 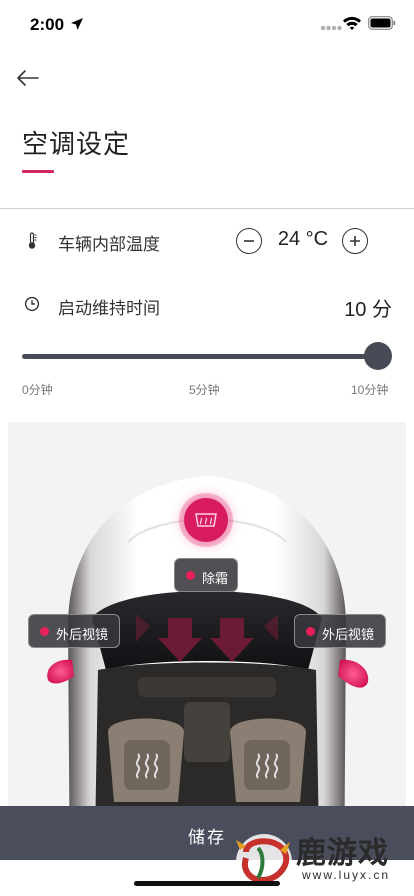 I want to click on clock-icon, so click(x=32, y=304).